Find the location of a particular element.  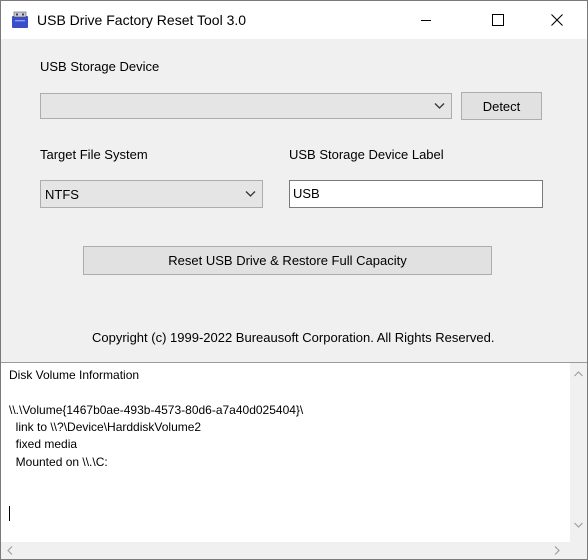

minimize-icon is located at coordinates (426, 20).